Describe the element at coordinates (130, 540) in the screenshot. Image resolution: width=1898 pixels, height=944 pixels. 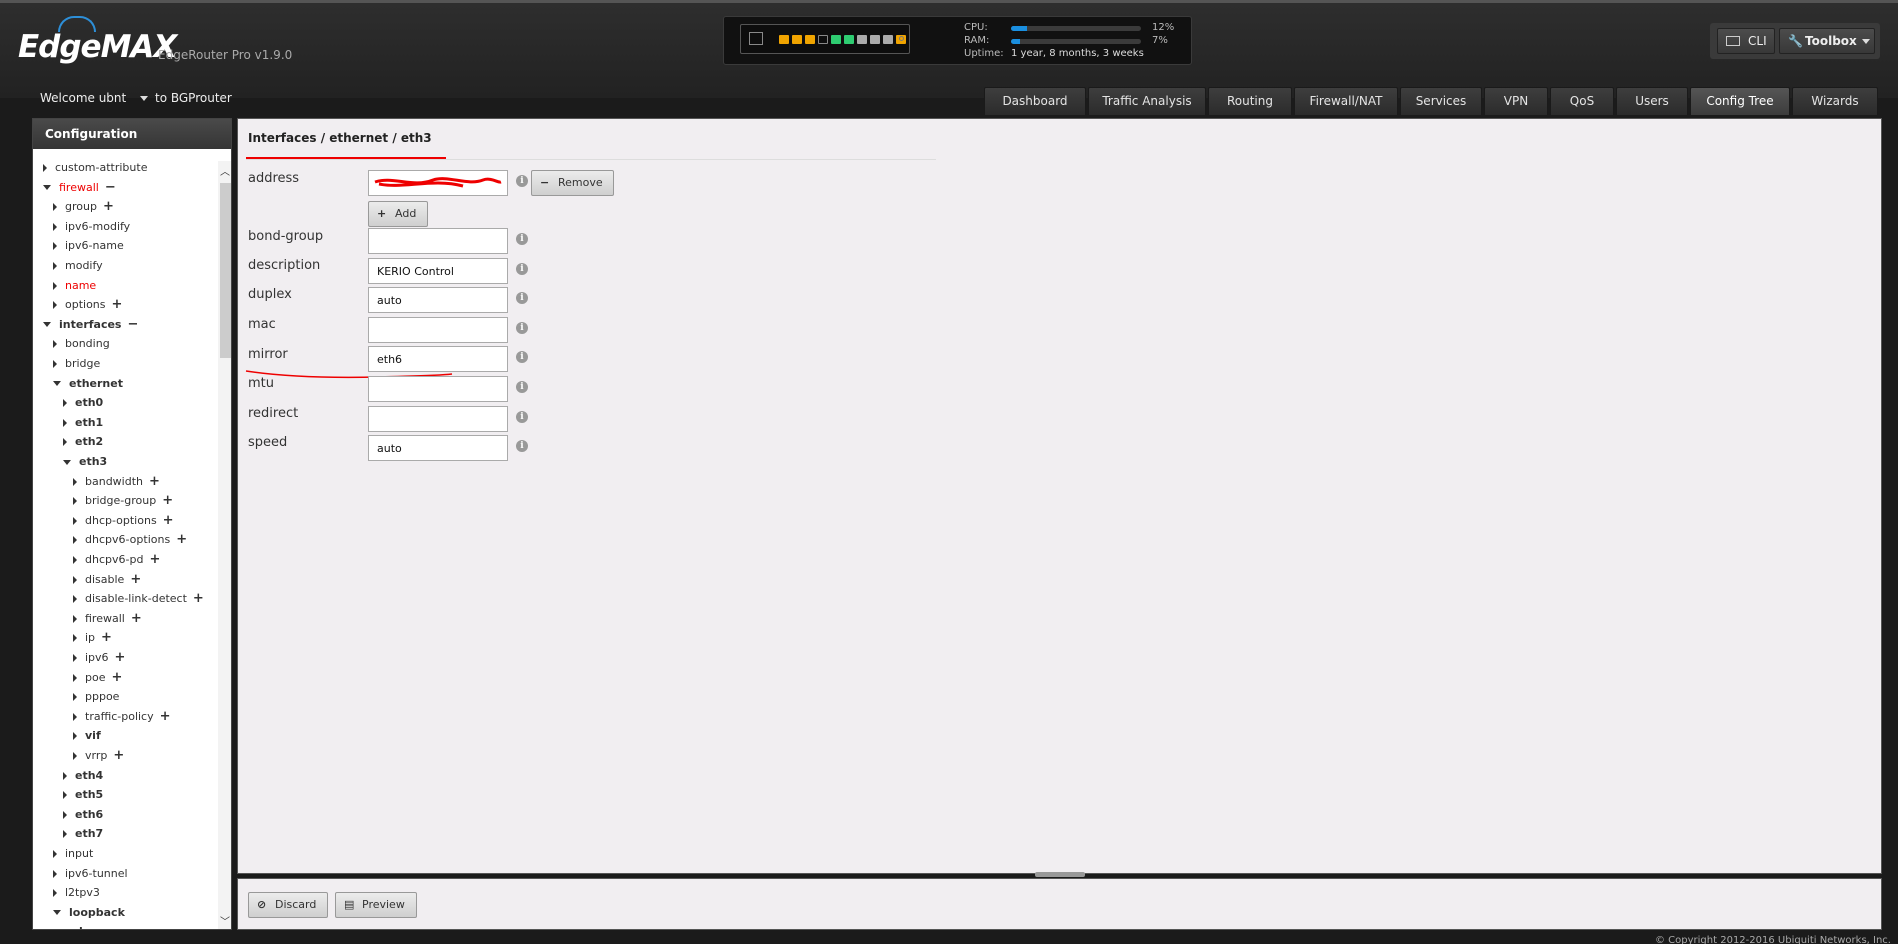
I see `tree-item: dhcpv6-options +` at that location.